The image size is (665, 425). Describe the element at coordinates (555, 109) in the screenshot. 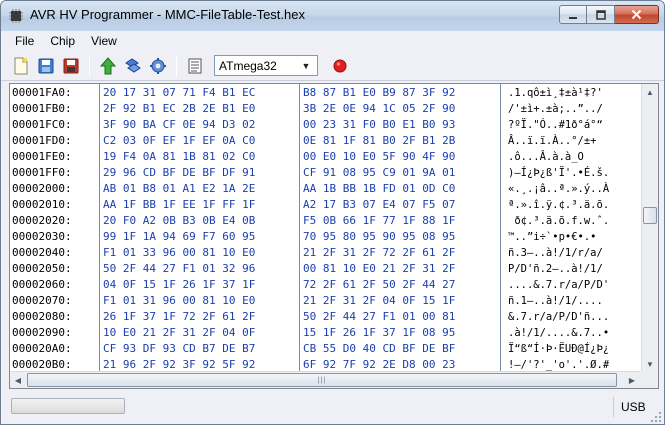

I see `ascii-cell: /'±ì+.±à;..”../` at that location.